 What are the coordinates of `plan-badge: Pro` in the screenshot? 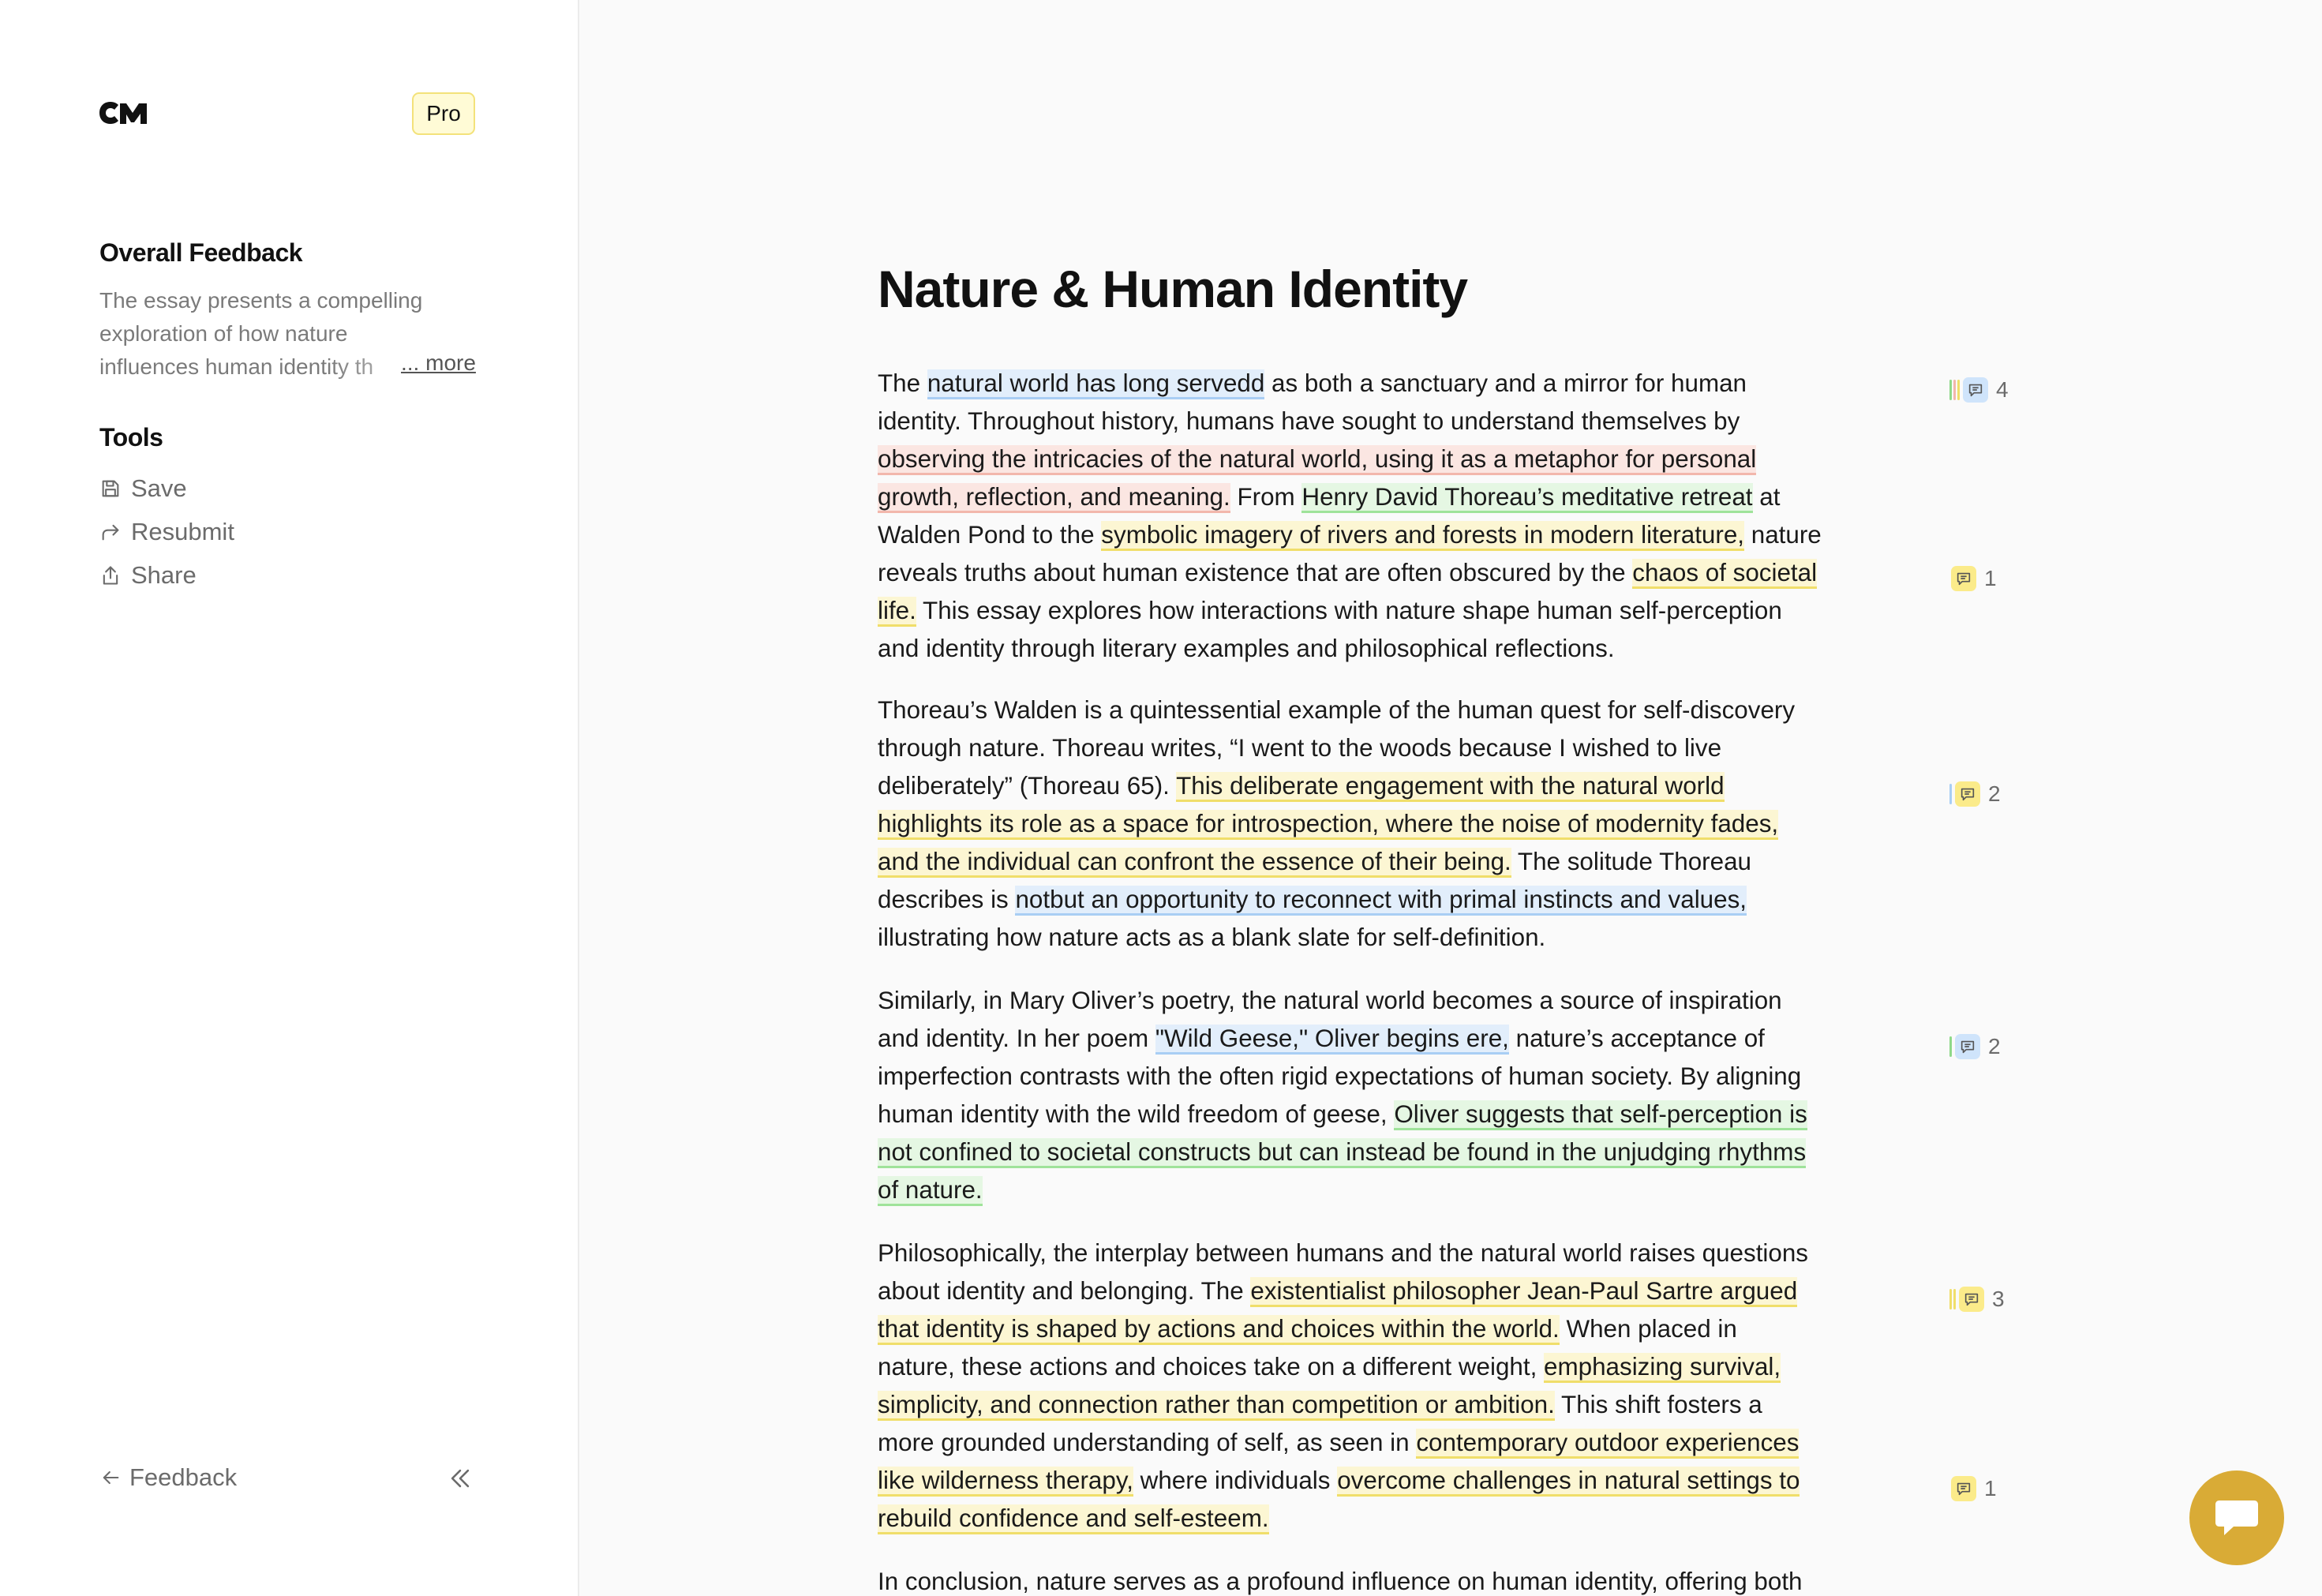 It's located at (444, 113).